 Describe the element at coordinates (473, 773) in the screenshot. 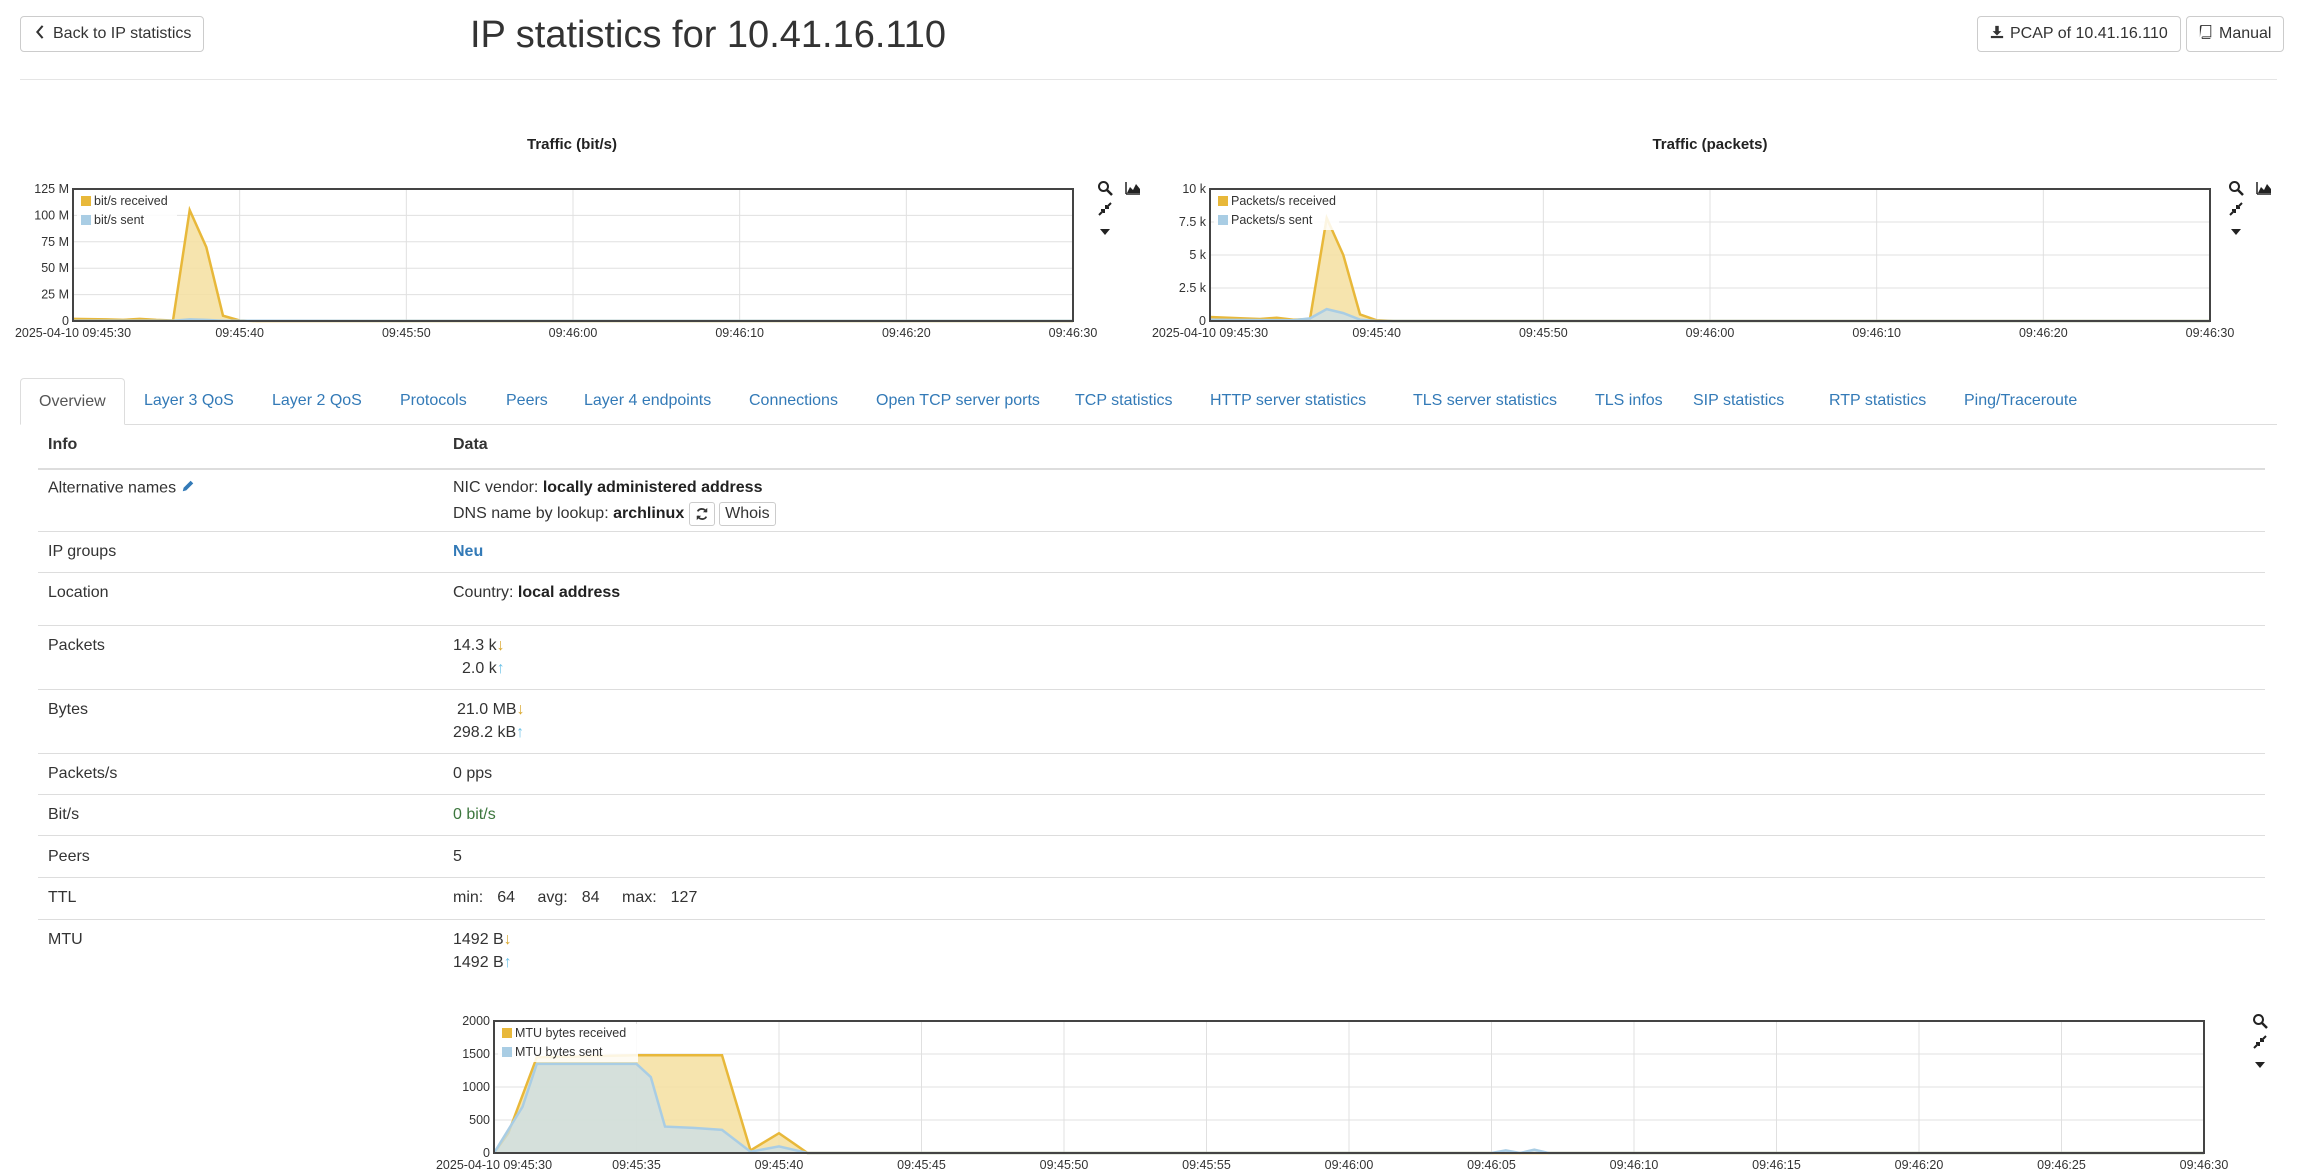

I see `packets-per-second-value: 0 pps` at that location.